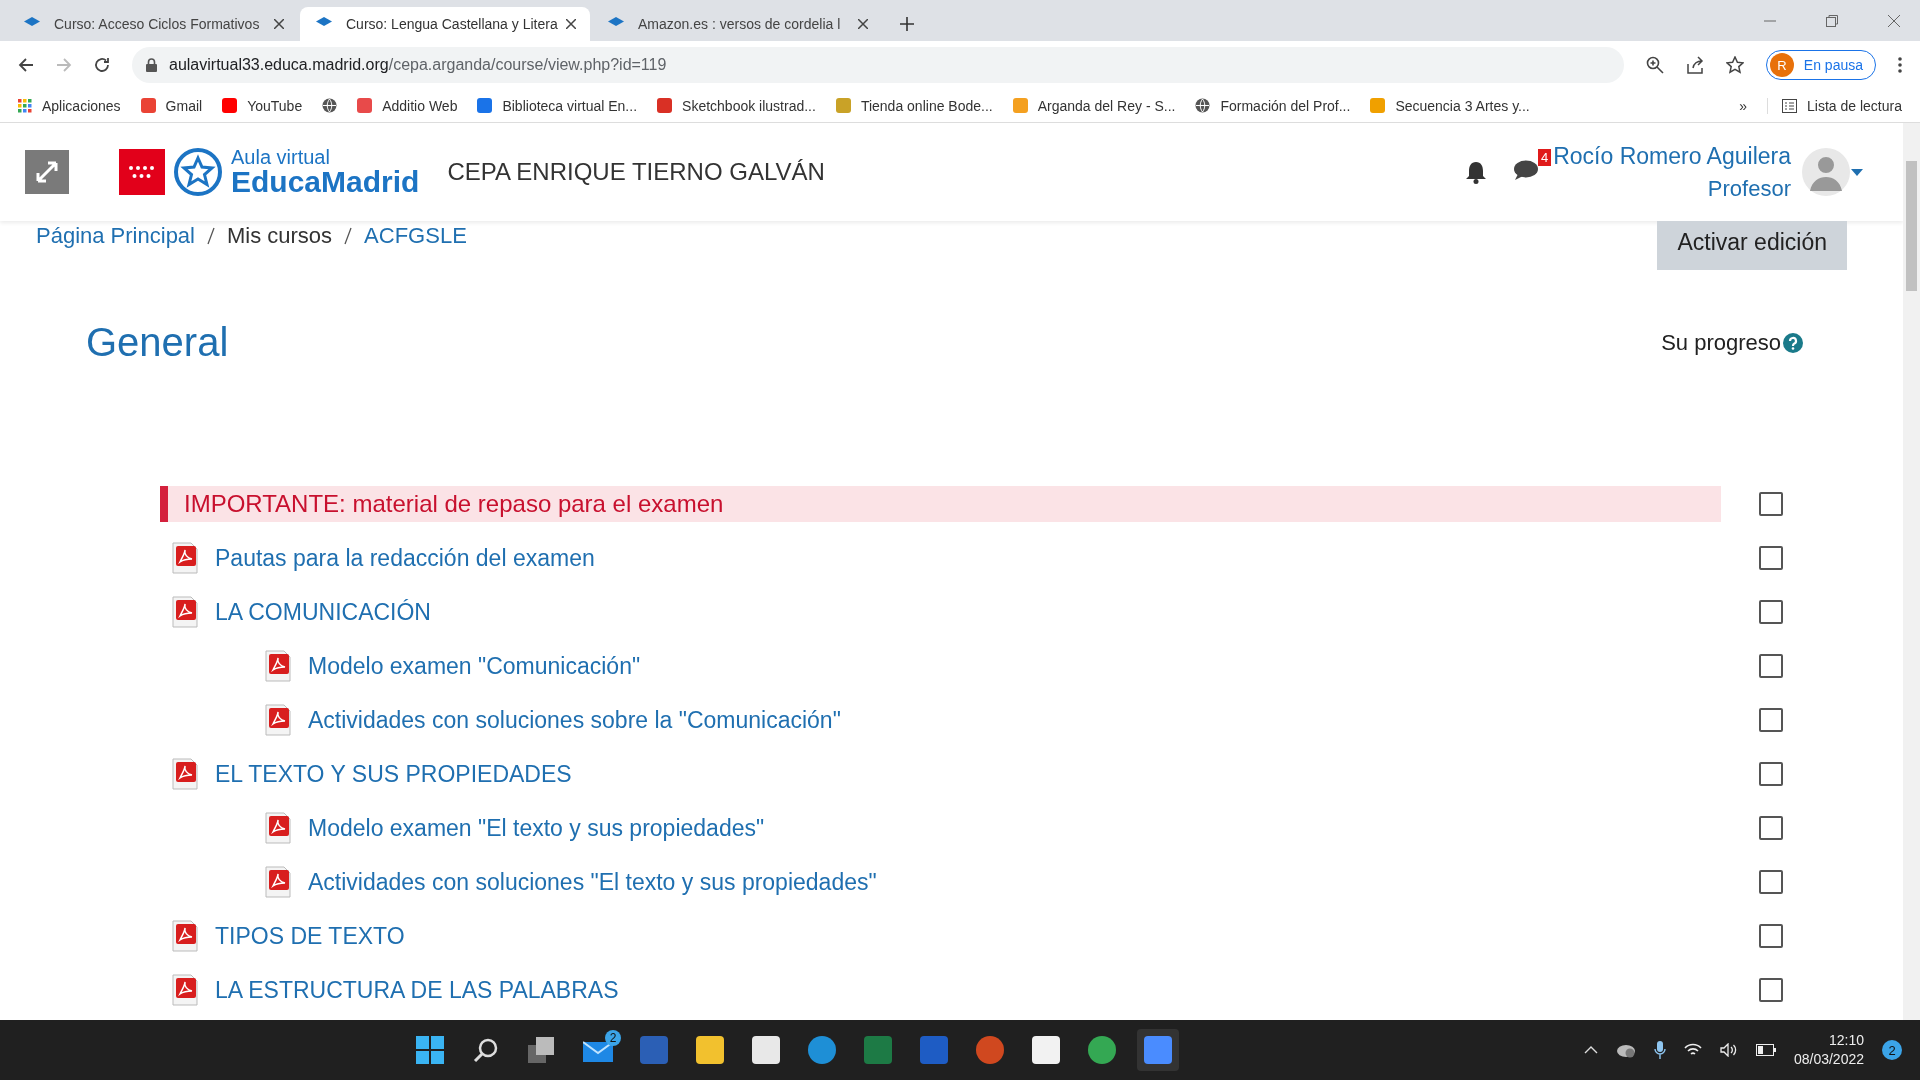 This screenshot has width=1920, height=1080. What do you see at coordinates (907, 24) in the screenshot?
I see `new-tab-icon` at bounding box center [907, 24].